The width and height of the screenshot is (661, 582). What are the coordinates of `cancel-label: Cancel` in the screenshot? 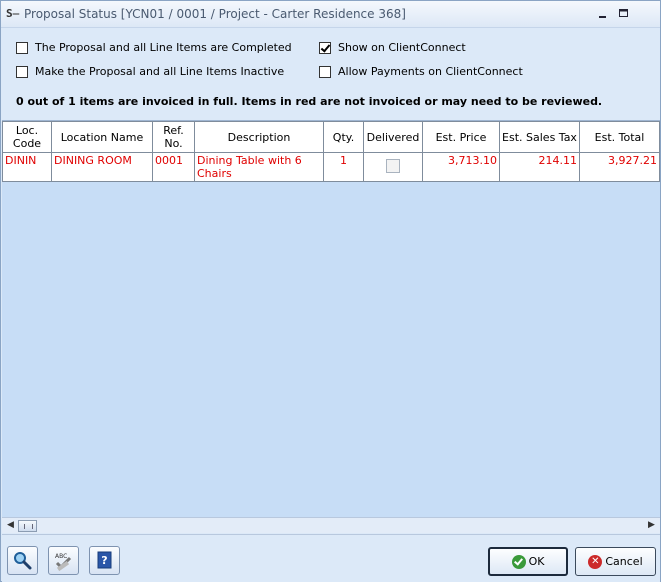 It's located at (624, 561).